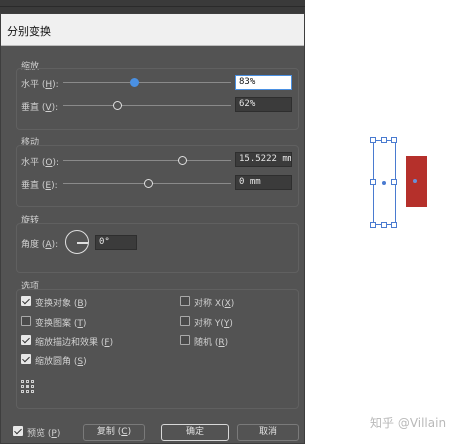 This screenshot has width=474, height=444. What do you see at coordinates (263, 182) in the screenshot?
I see `move-vertical-input: 0 mm` at bounding box center [263, 182].